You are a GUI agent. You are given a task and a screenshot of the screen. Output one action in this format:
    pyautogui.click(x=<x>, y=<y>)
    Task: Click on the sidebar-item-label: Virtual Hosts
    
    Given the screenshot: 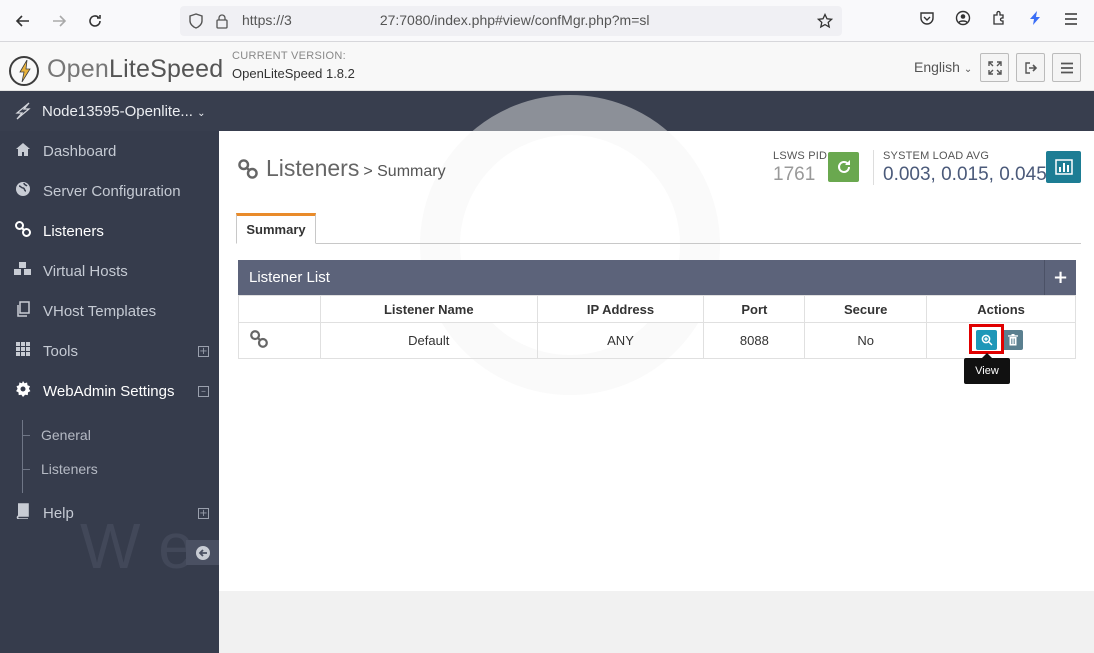 What is the action you would take?
    pyautogui.click(x=85, y=271)
    